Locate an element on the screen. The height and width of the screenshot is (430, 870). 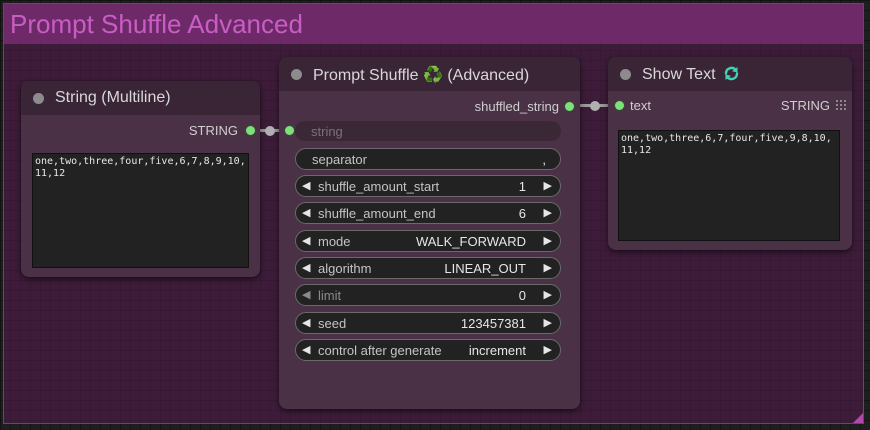
node-header: Prompt Shuffle ♻️ (Advanced) is located at coordinates (429, 74).